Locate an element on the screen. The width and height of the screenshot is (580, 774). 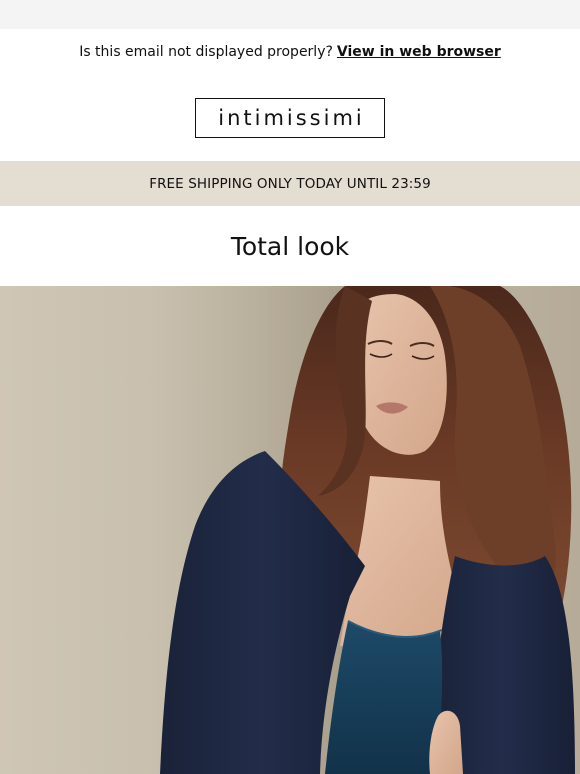
free-shipping-text: FREE SHIPPING ONLY TODAY UNTIL 23:59 is located at coordinates (290, 183).